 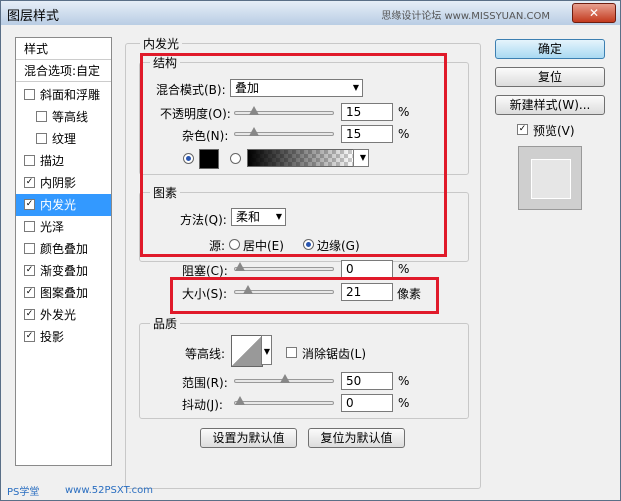 I want to click on style-item: ✓ 内发光, so click(x=63, y=205).